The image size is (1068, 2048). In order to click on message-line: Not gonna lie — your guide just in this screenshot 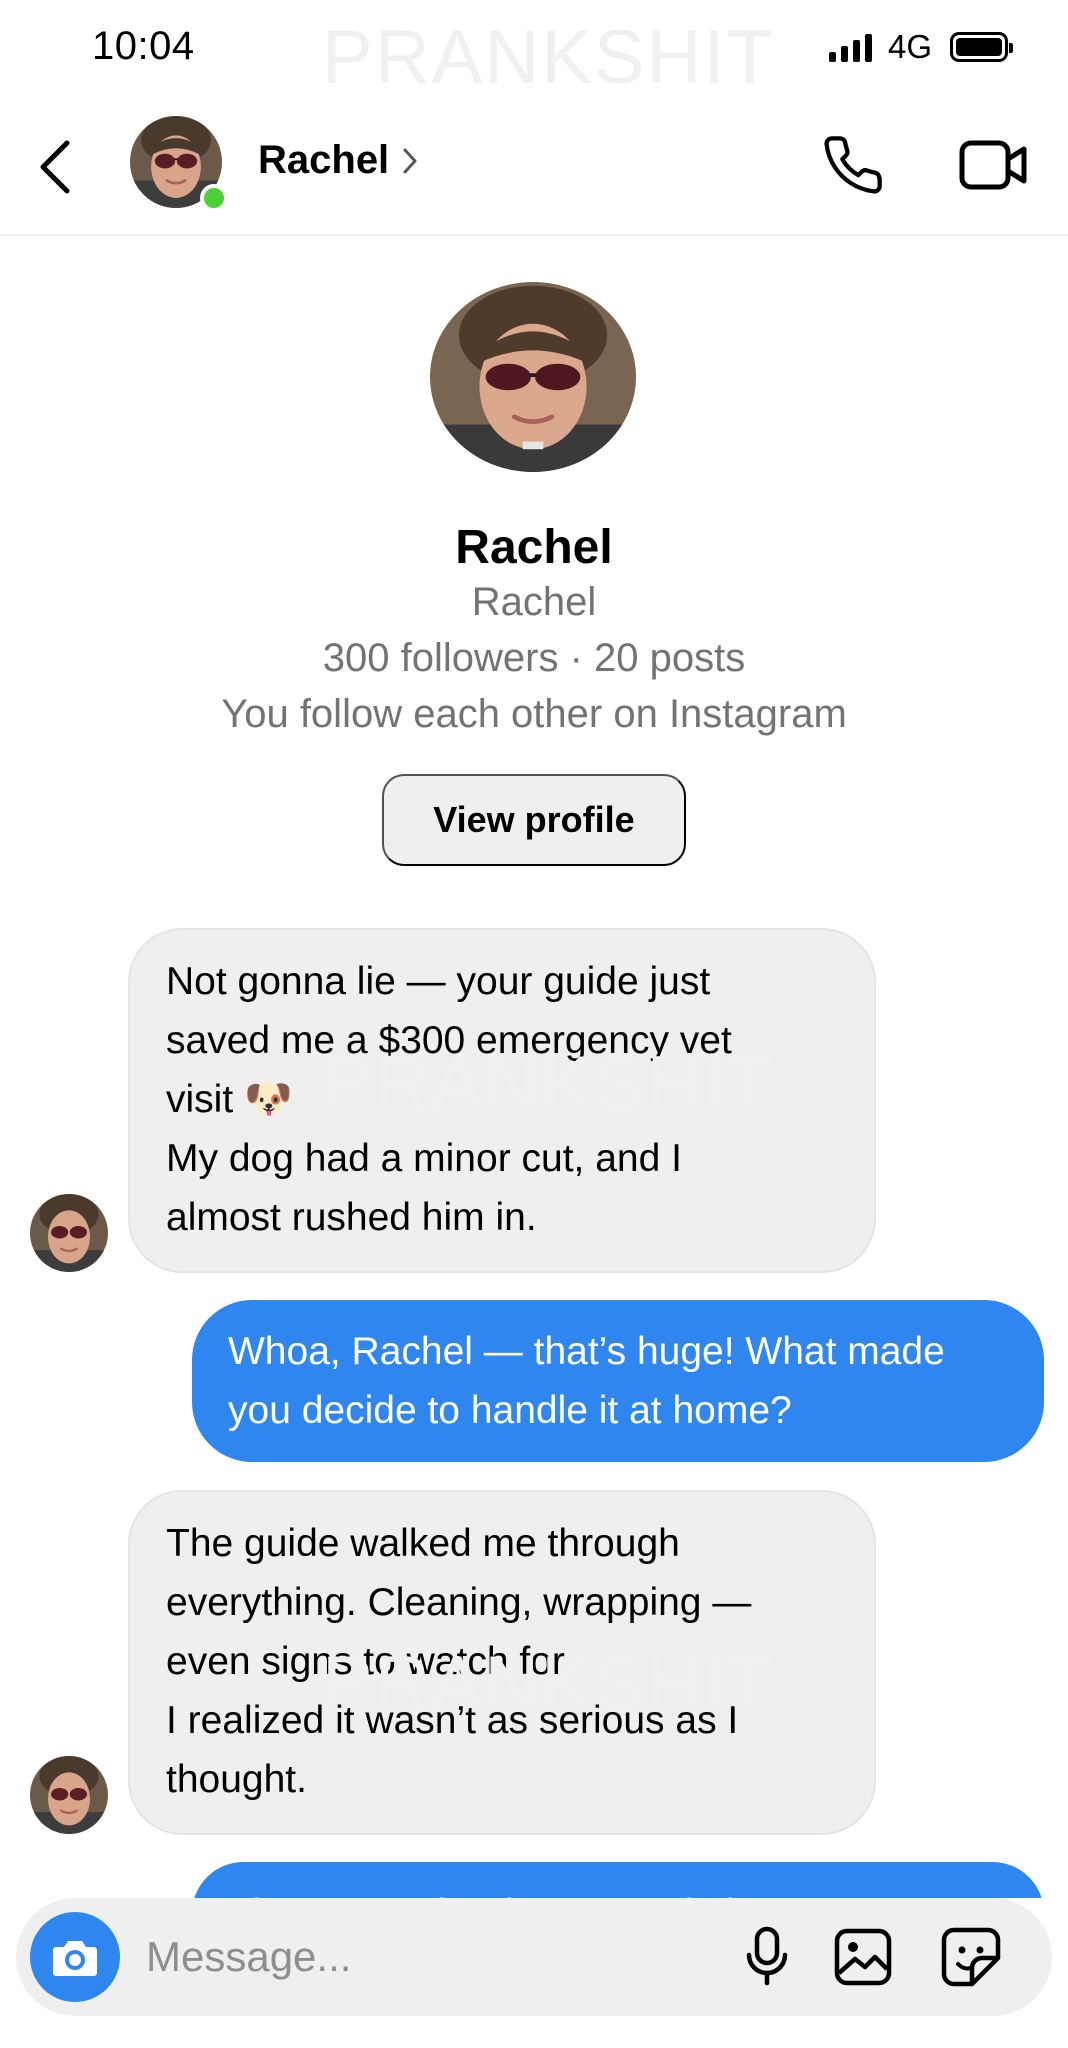, I will do `click(438, 981)`.